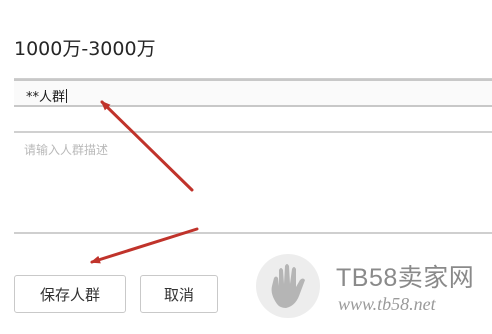 This screenshot has width=492, height=334. I want to click on cancel-button: 取消, so click(179, 294).